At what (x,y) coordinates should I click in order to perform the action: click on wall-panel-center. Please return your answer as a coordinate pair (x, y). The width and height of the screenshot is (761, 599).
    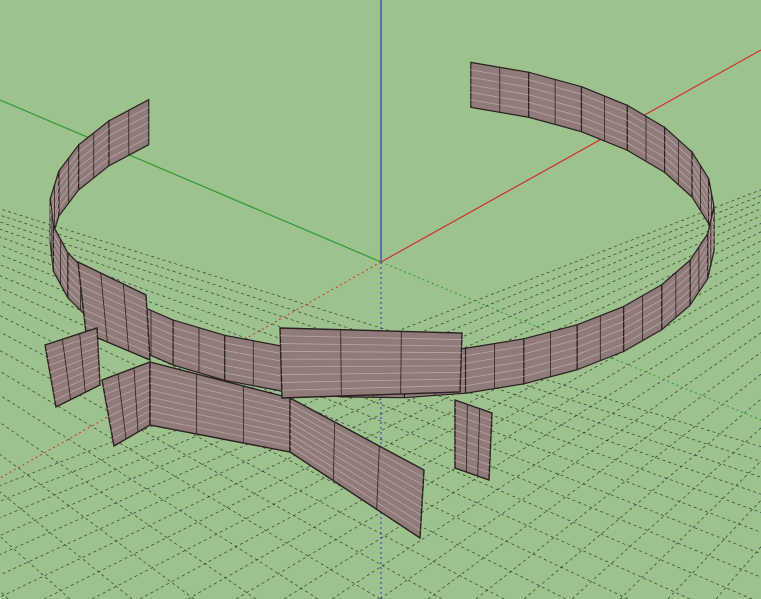
    Looking at the image, I should click on (371, 363).